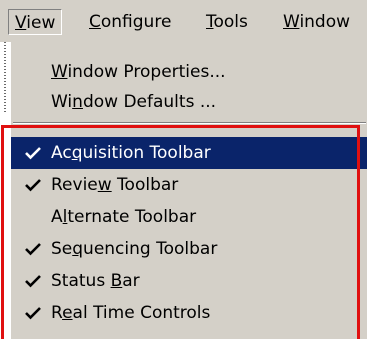  I want to click on menu-item-alternate-toolbar: Alternate Toolbar, so click(189, 217).